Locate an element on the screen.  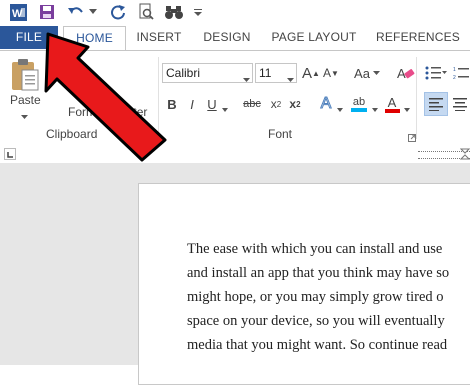
superscript-button: x2 is located at coordinates (295, 104).